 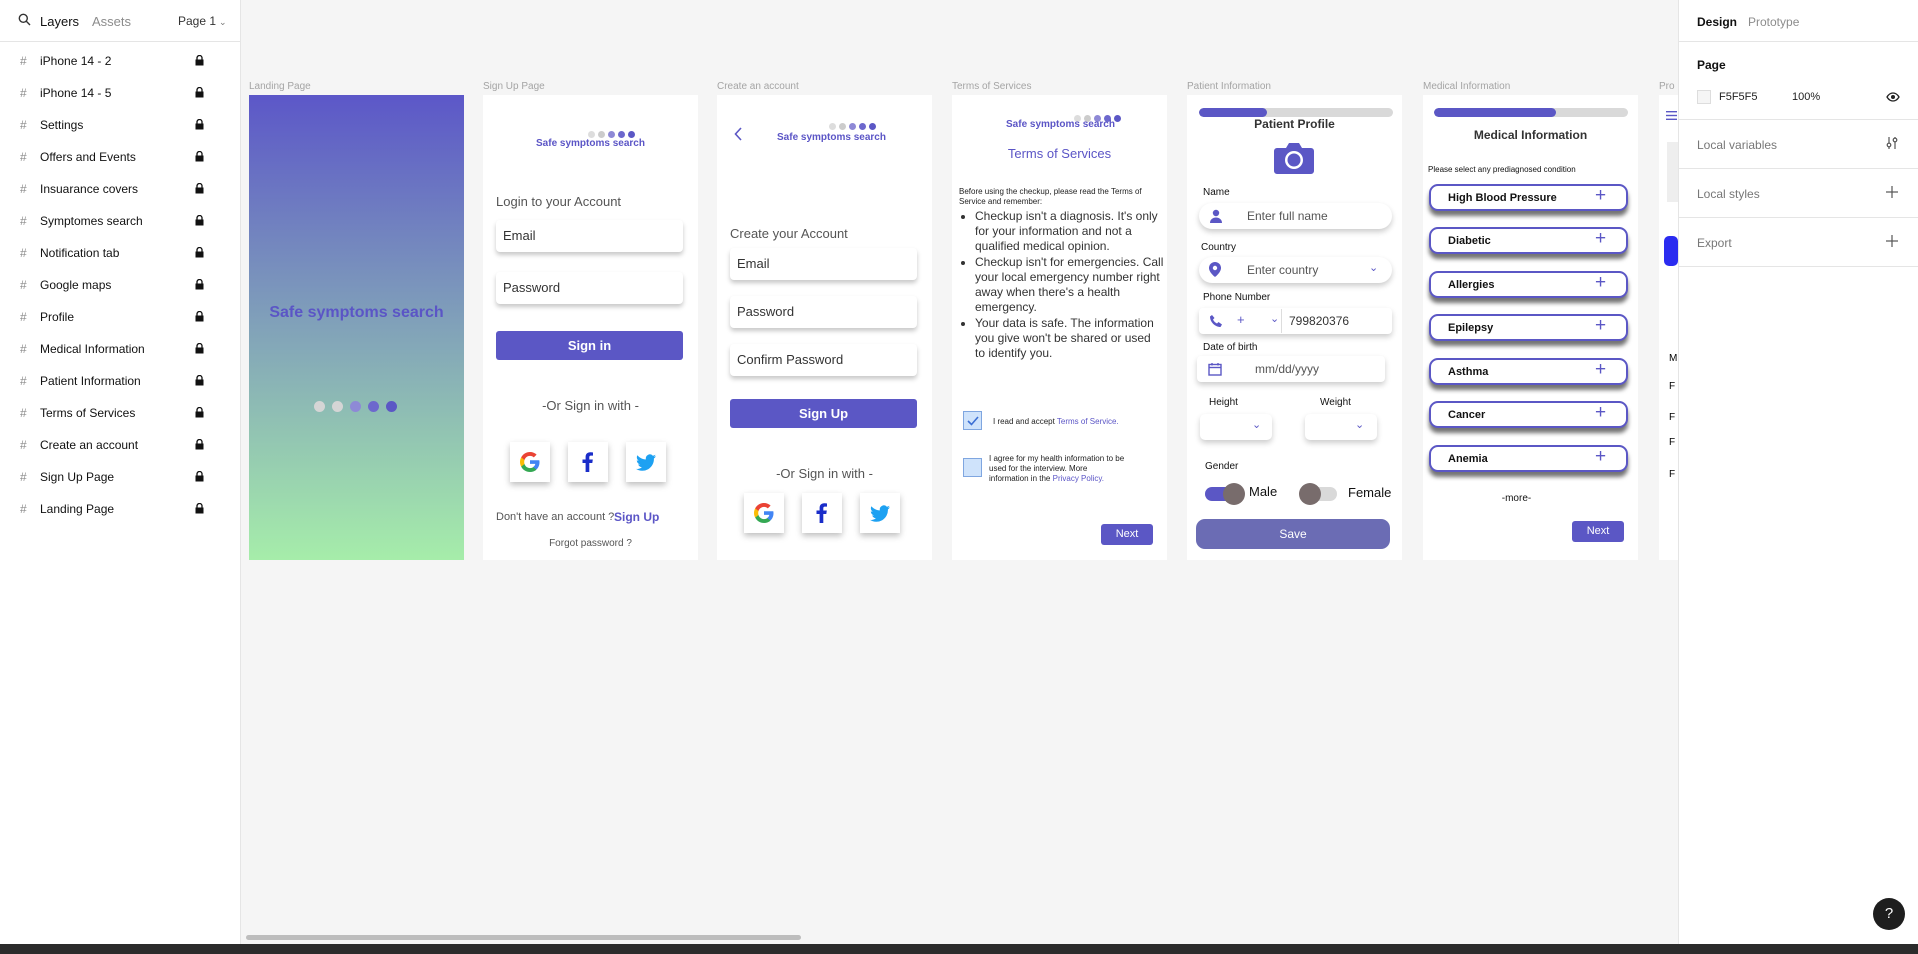 What do you see at coordinates (120, 477) in the screenshot?
I see `layer-item: # Sign Up Page` at bounding box center [120, 477].